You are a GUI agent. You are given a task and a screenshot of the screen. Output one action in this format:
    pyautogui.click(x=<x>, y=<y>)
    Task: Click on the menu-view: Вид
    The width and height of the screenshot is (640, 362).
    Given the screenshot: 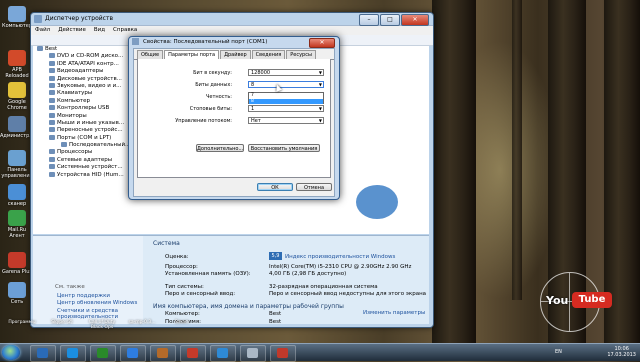 What is the action you would take?
    pyautogui.click(x=99, y=30)
    